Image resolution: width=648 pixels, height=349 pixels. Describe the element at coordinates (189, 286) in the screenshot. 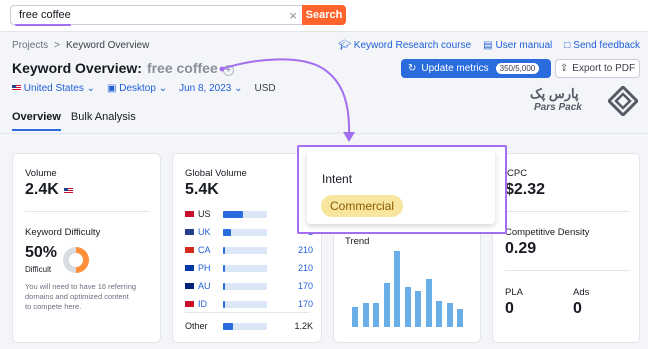

I see `au-flag-icon` at that location.